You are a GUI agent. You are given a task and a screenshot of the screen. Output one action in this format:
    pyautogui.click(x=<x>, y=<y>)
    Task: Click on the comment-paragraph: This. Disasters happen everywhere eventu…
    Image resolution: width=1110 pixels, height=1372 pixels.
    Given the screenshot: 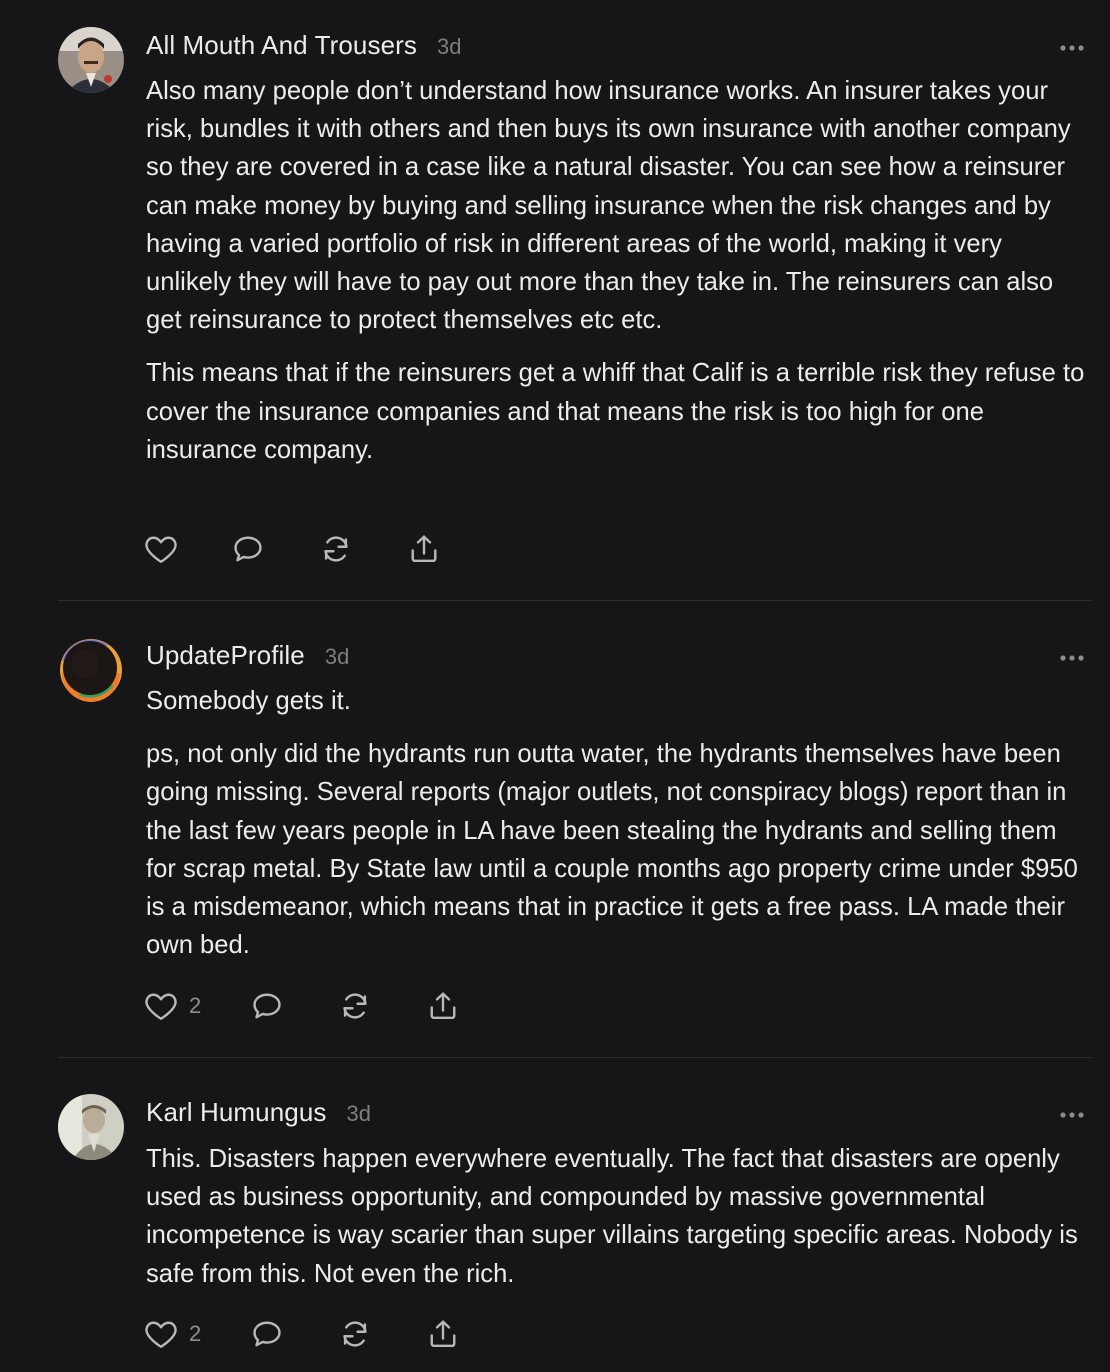 What is the action you would take?
    pyautogui.click(x=612, y=1216)
    